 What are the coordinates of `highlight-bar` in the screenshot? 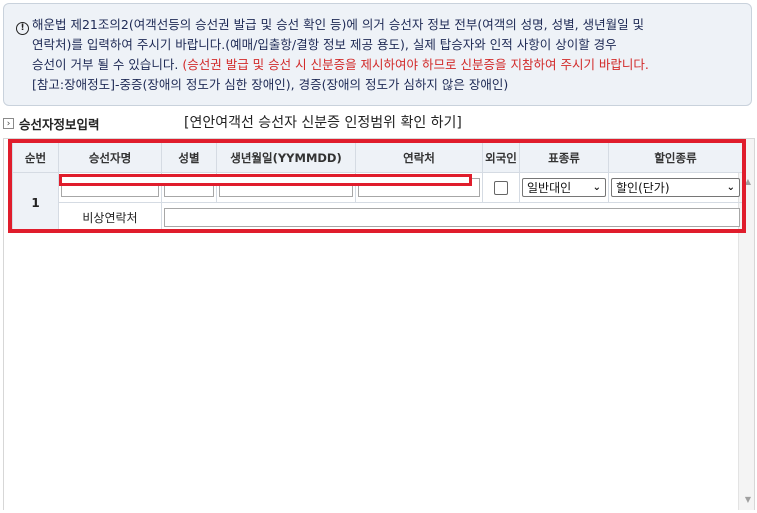 It's located at (265, 180).